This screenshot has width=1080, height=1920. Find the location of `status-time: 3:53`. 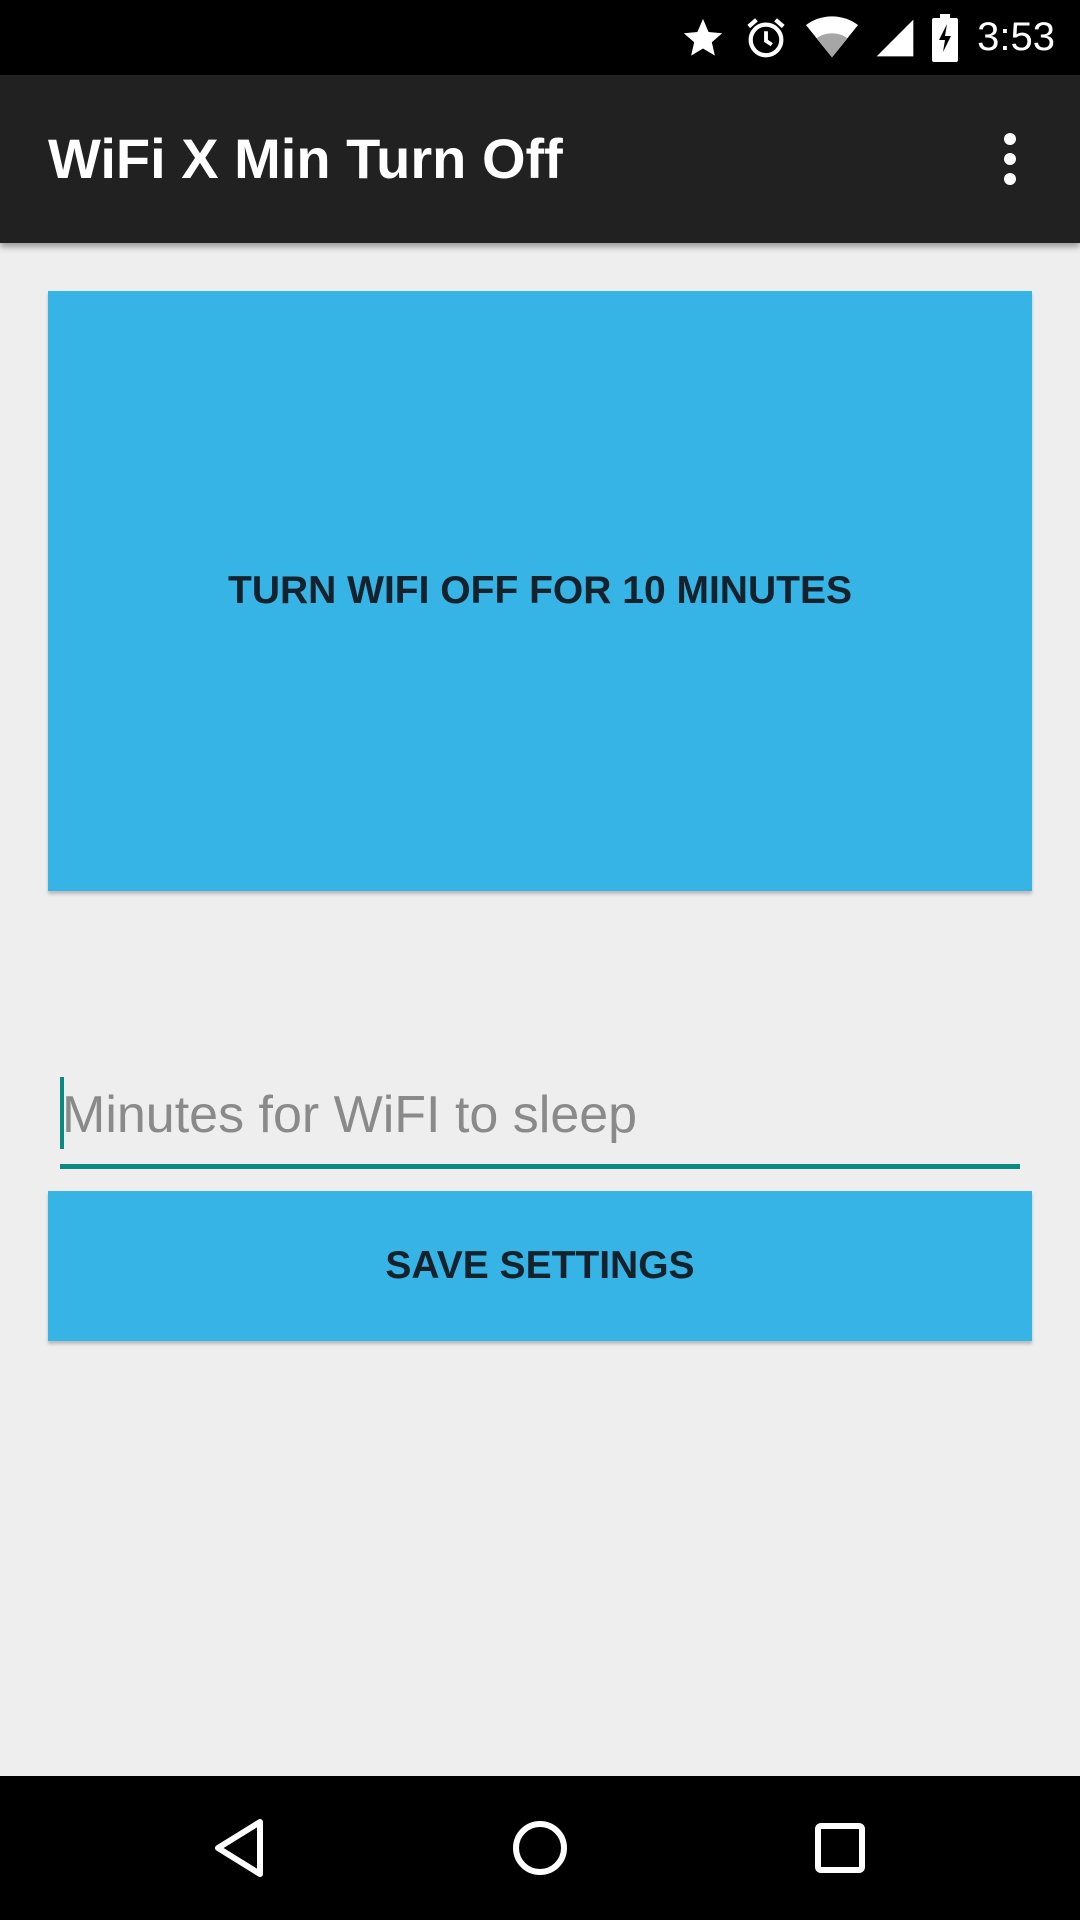

status-time: 3:53 is located at coordinates (1016, 37).